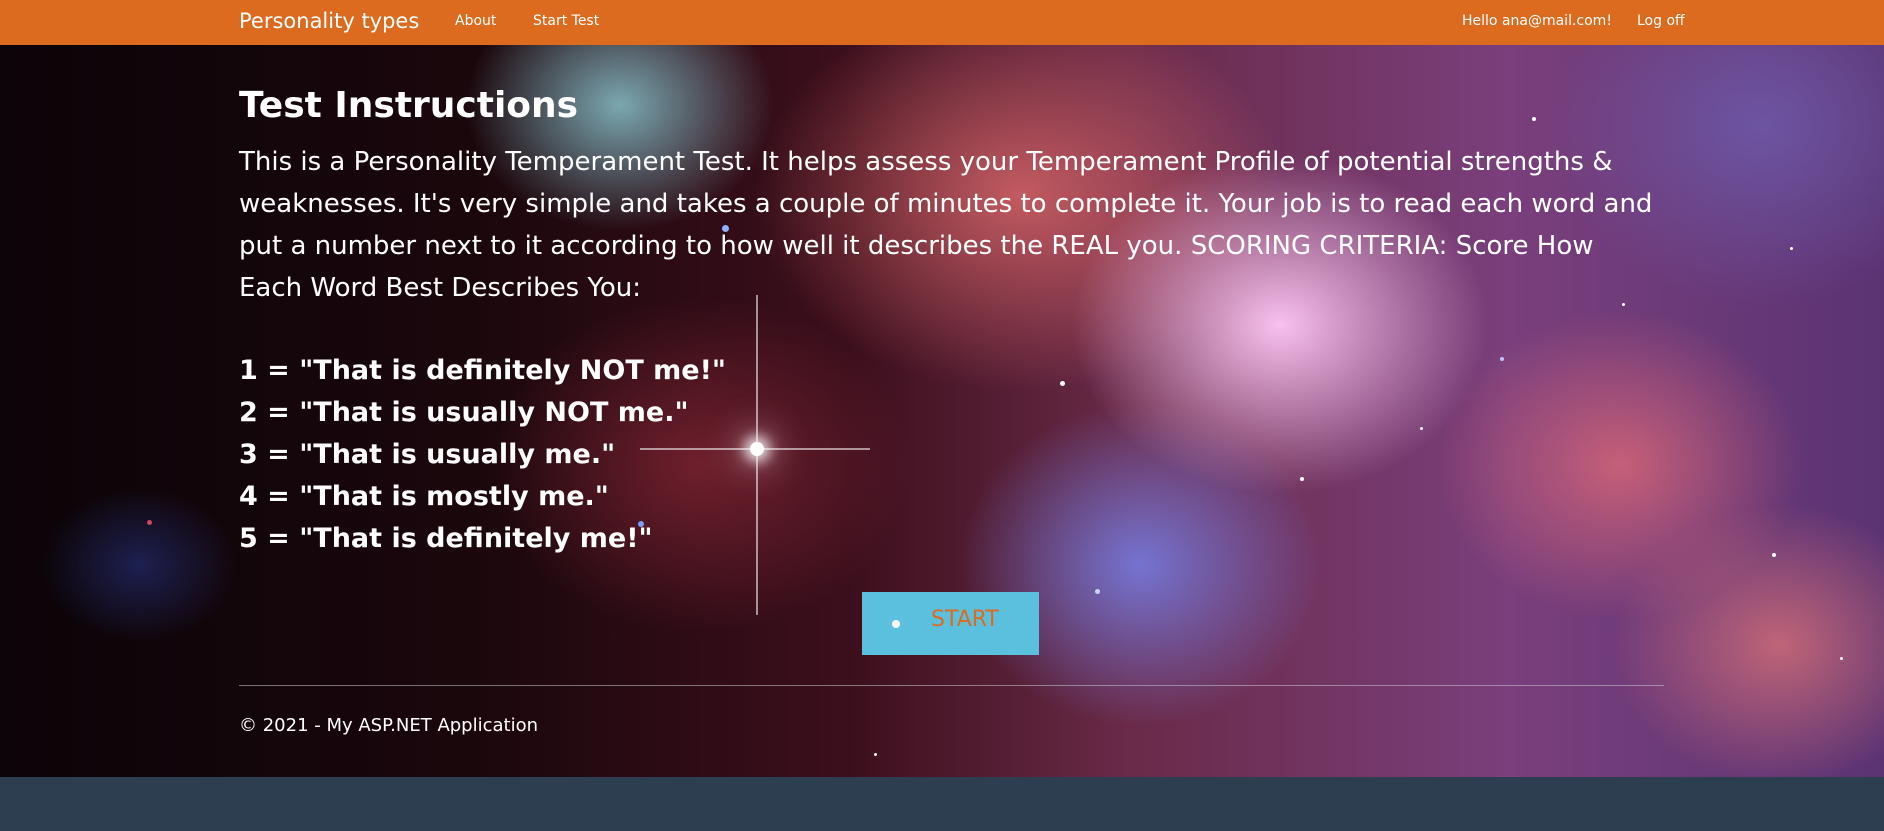  Describe the element at coordinates (389, 725) in the screenshot. I see `footer-copyright: © 2021 - My ASP.NET Application` at that location.